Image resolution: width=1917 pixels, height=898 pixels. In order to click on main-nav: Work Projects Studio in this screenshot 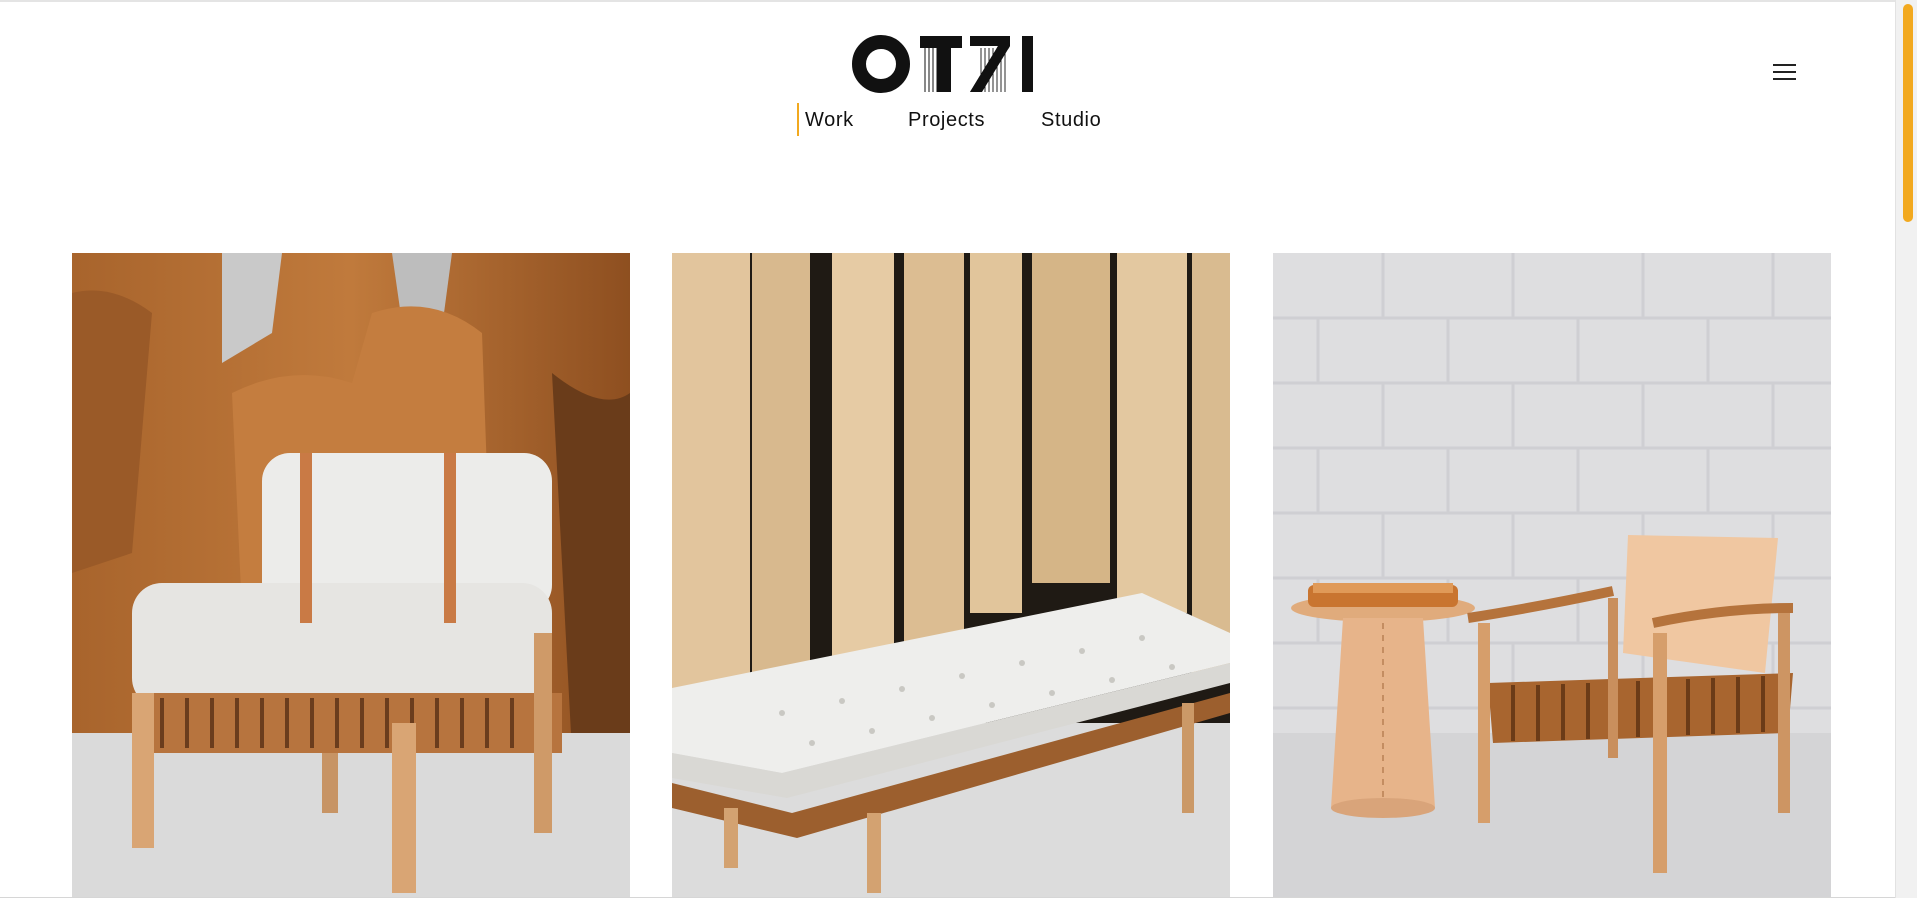, I will do `click(948, 120)`.